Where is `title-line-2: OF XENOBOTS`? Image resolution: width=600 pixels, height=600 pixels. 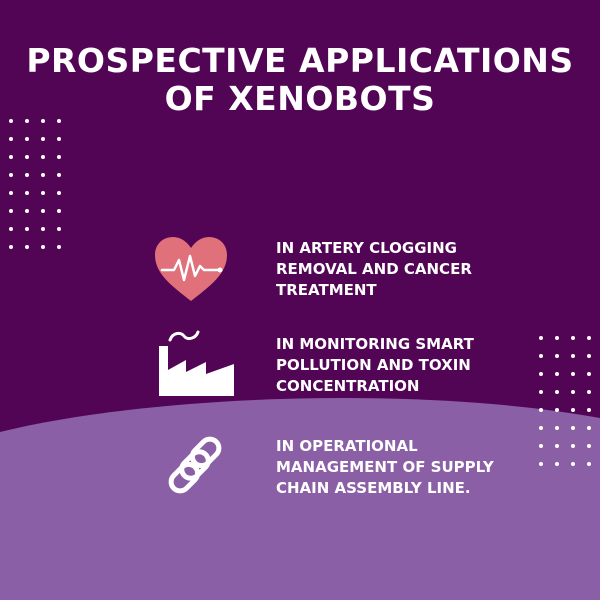 title-line-2: OF XENOBOTS is located at coordinates (300, 98).